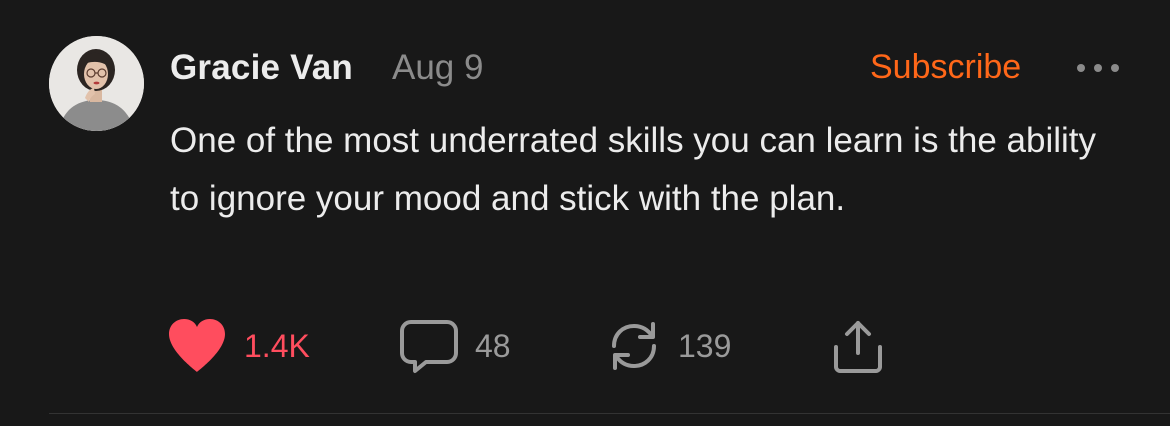  What do you see at coordinates (197, 345) in the screenshot?
I see `heart-icon` at bounding box center [197, 345].